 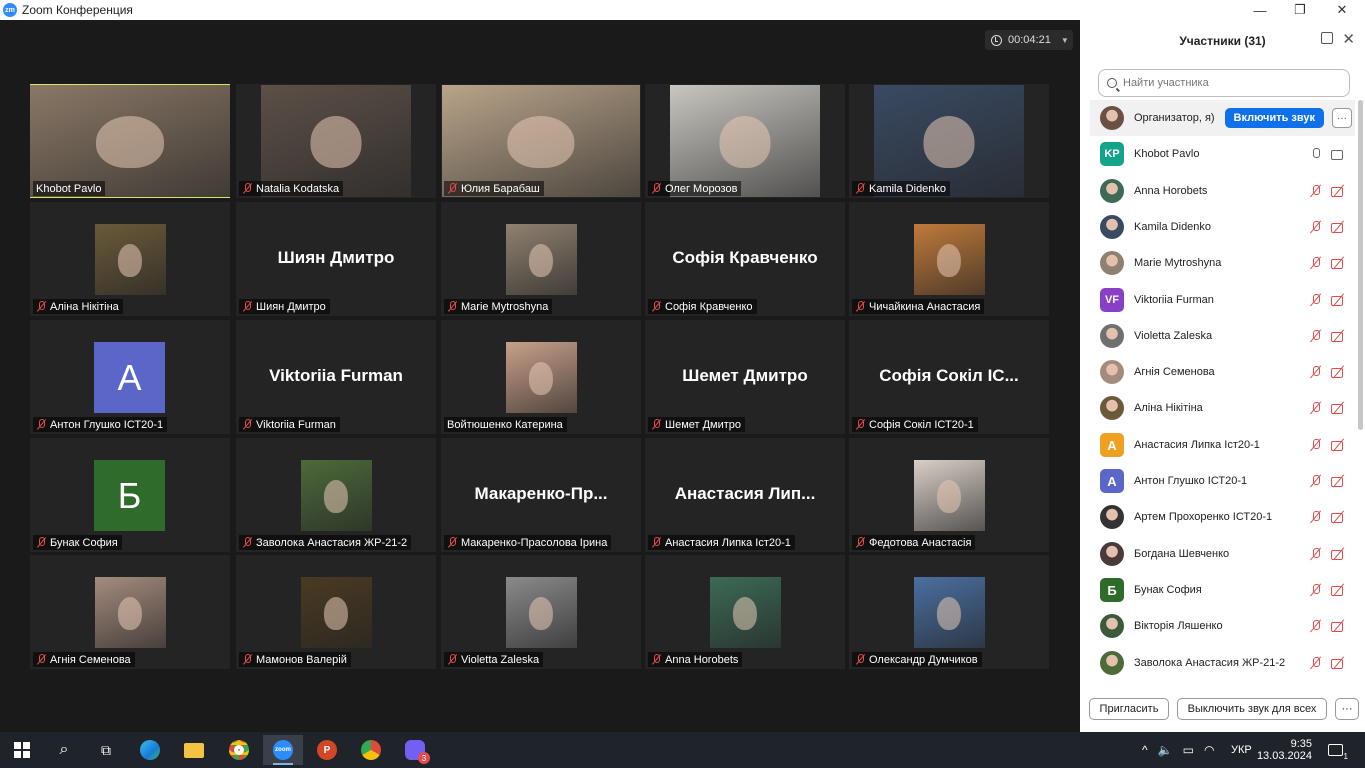 I want to click on participant-row: Богдана Шевченко, so click(x=1222, y=554).